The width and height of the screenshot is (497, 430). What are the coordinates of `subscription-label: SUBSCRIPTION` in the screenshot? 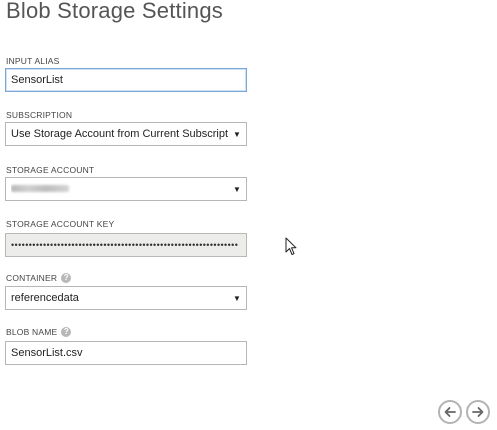 It's located at (39, 115).